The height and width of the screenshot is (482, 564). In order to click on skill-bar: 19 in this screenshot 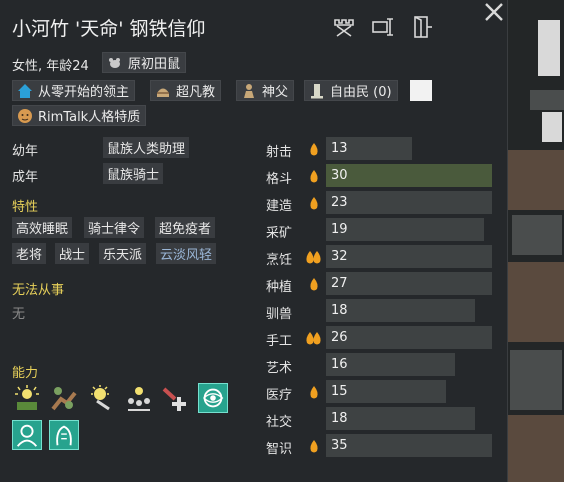, I will do `click(409, 229)`.